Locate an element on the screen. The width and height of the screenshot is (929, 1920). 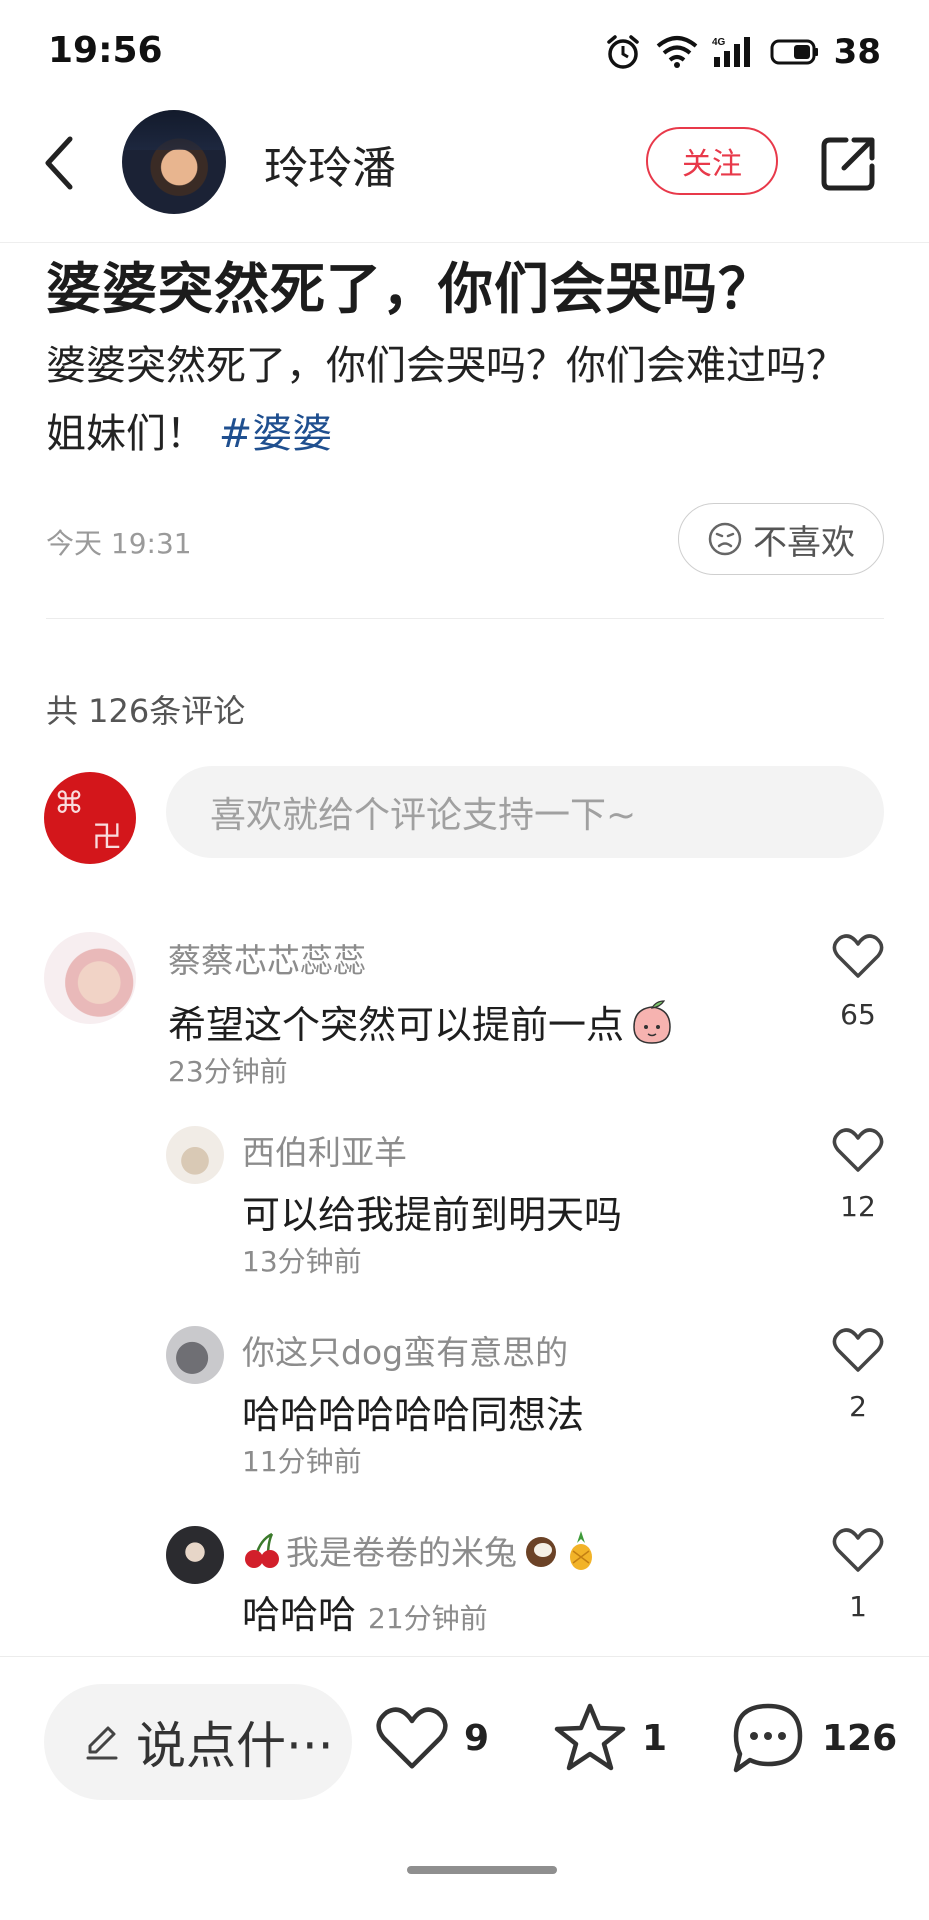
comment-text-content: 希望这个突然可以提前一点 is located at coordinates (396, 1025).